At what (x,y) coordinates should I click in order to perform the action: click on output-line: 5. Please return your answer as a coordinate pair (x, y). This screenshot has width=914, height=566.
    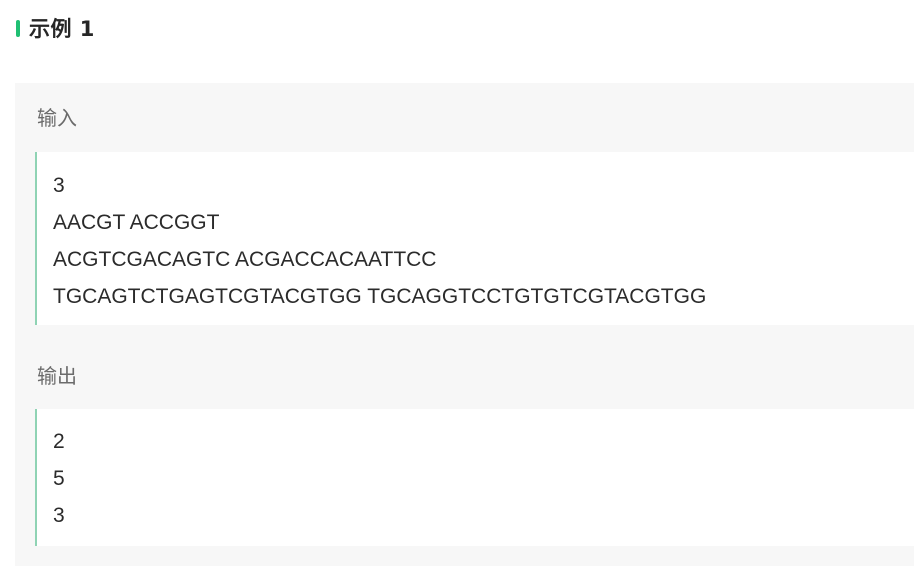
    Looking at the image, I should click on (59, 478).